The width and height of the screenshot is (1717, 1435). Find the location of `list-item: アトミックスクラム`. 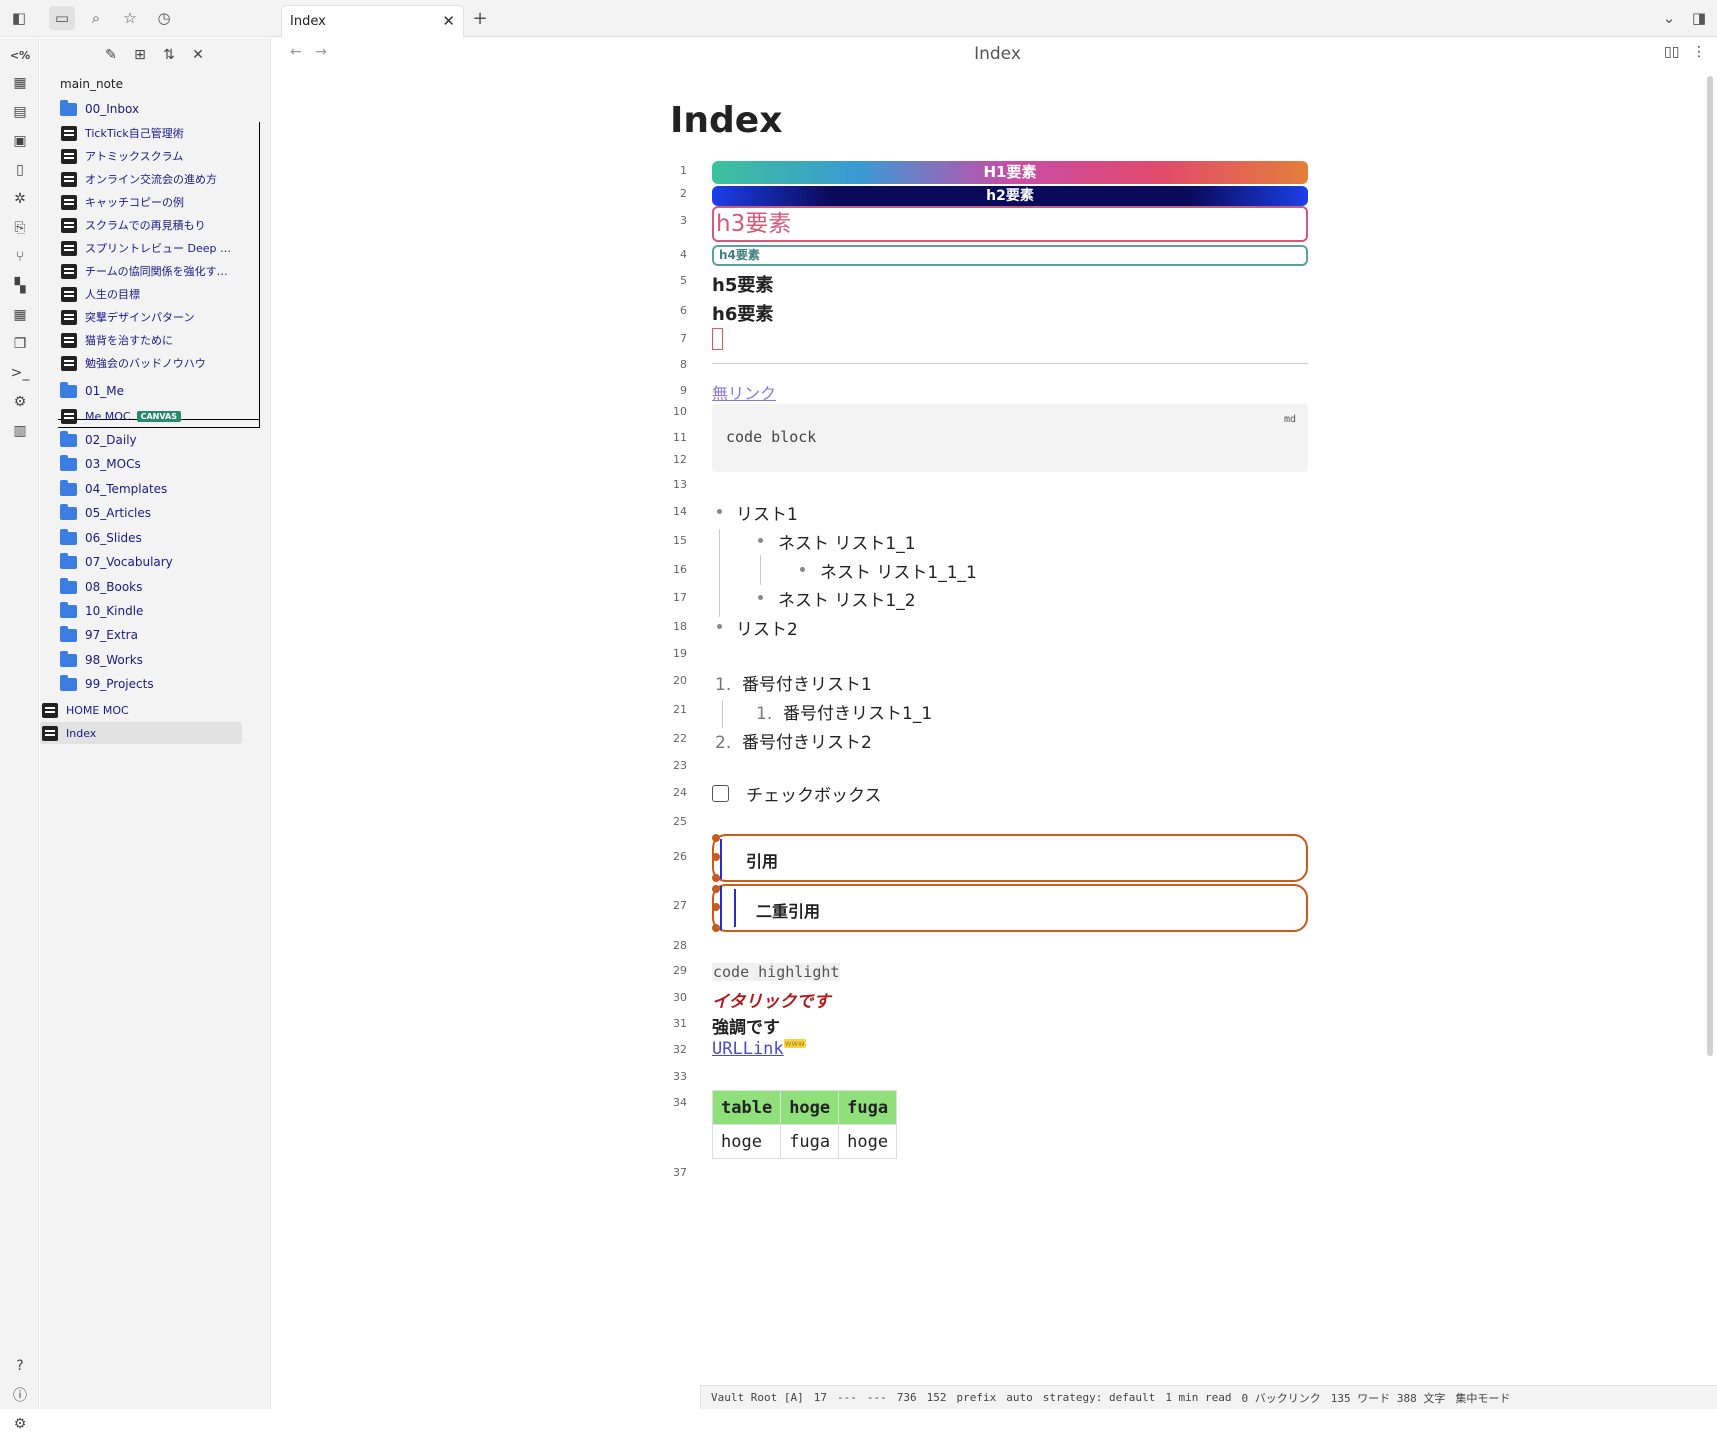

list-item: アトミックスクラム is located at coordinates (122, 156).